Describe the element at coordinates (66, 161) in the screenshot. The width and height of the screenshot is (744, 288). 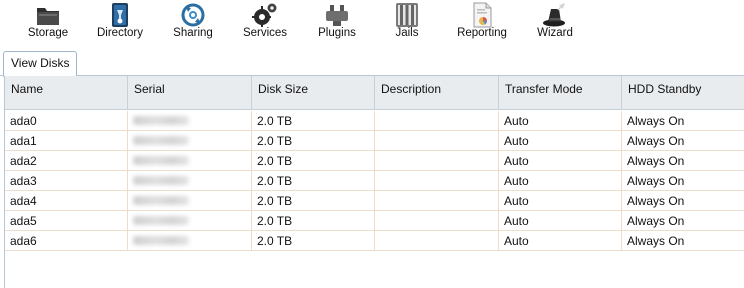
I see `cell-name: ada2` at that location.